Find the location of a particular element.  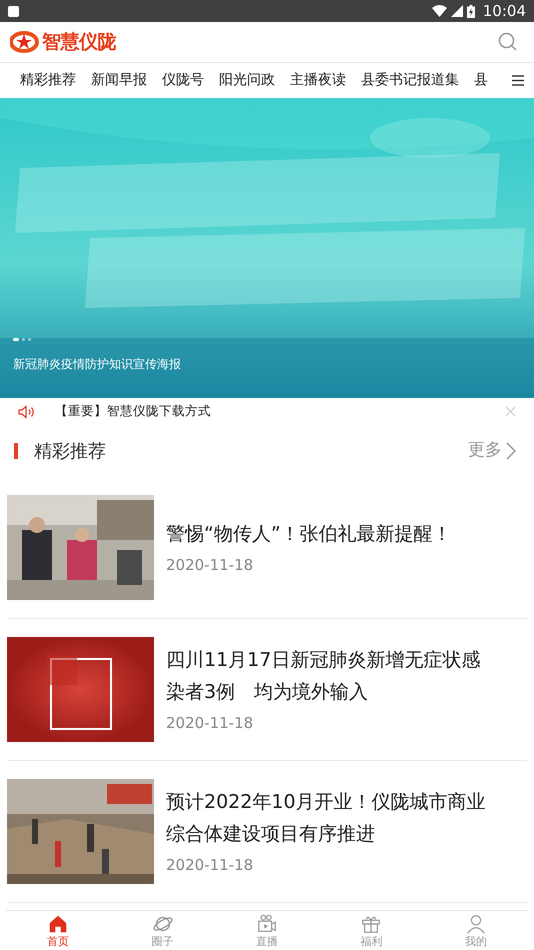

article-title: 预计2022年10月开业！仪陇城市商业综合体建设项目有序推进 is located at coordinates (331, 818).